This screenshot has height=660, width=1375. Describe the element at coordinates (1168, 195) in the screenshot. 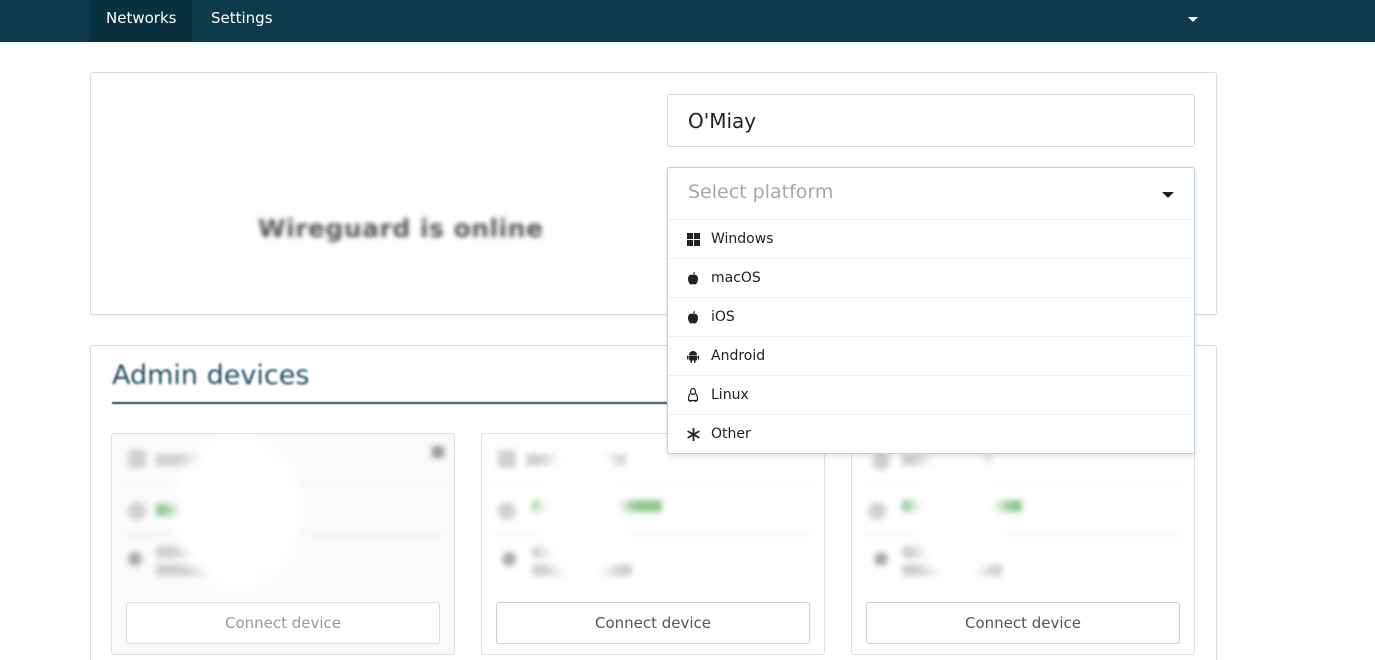

I see `caret-down-icon` at that location.